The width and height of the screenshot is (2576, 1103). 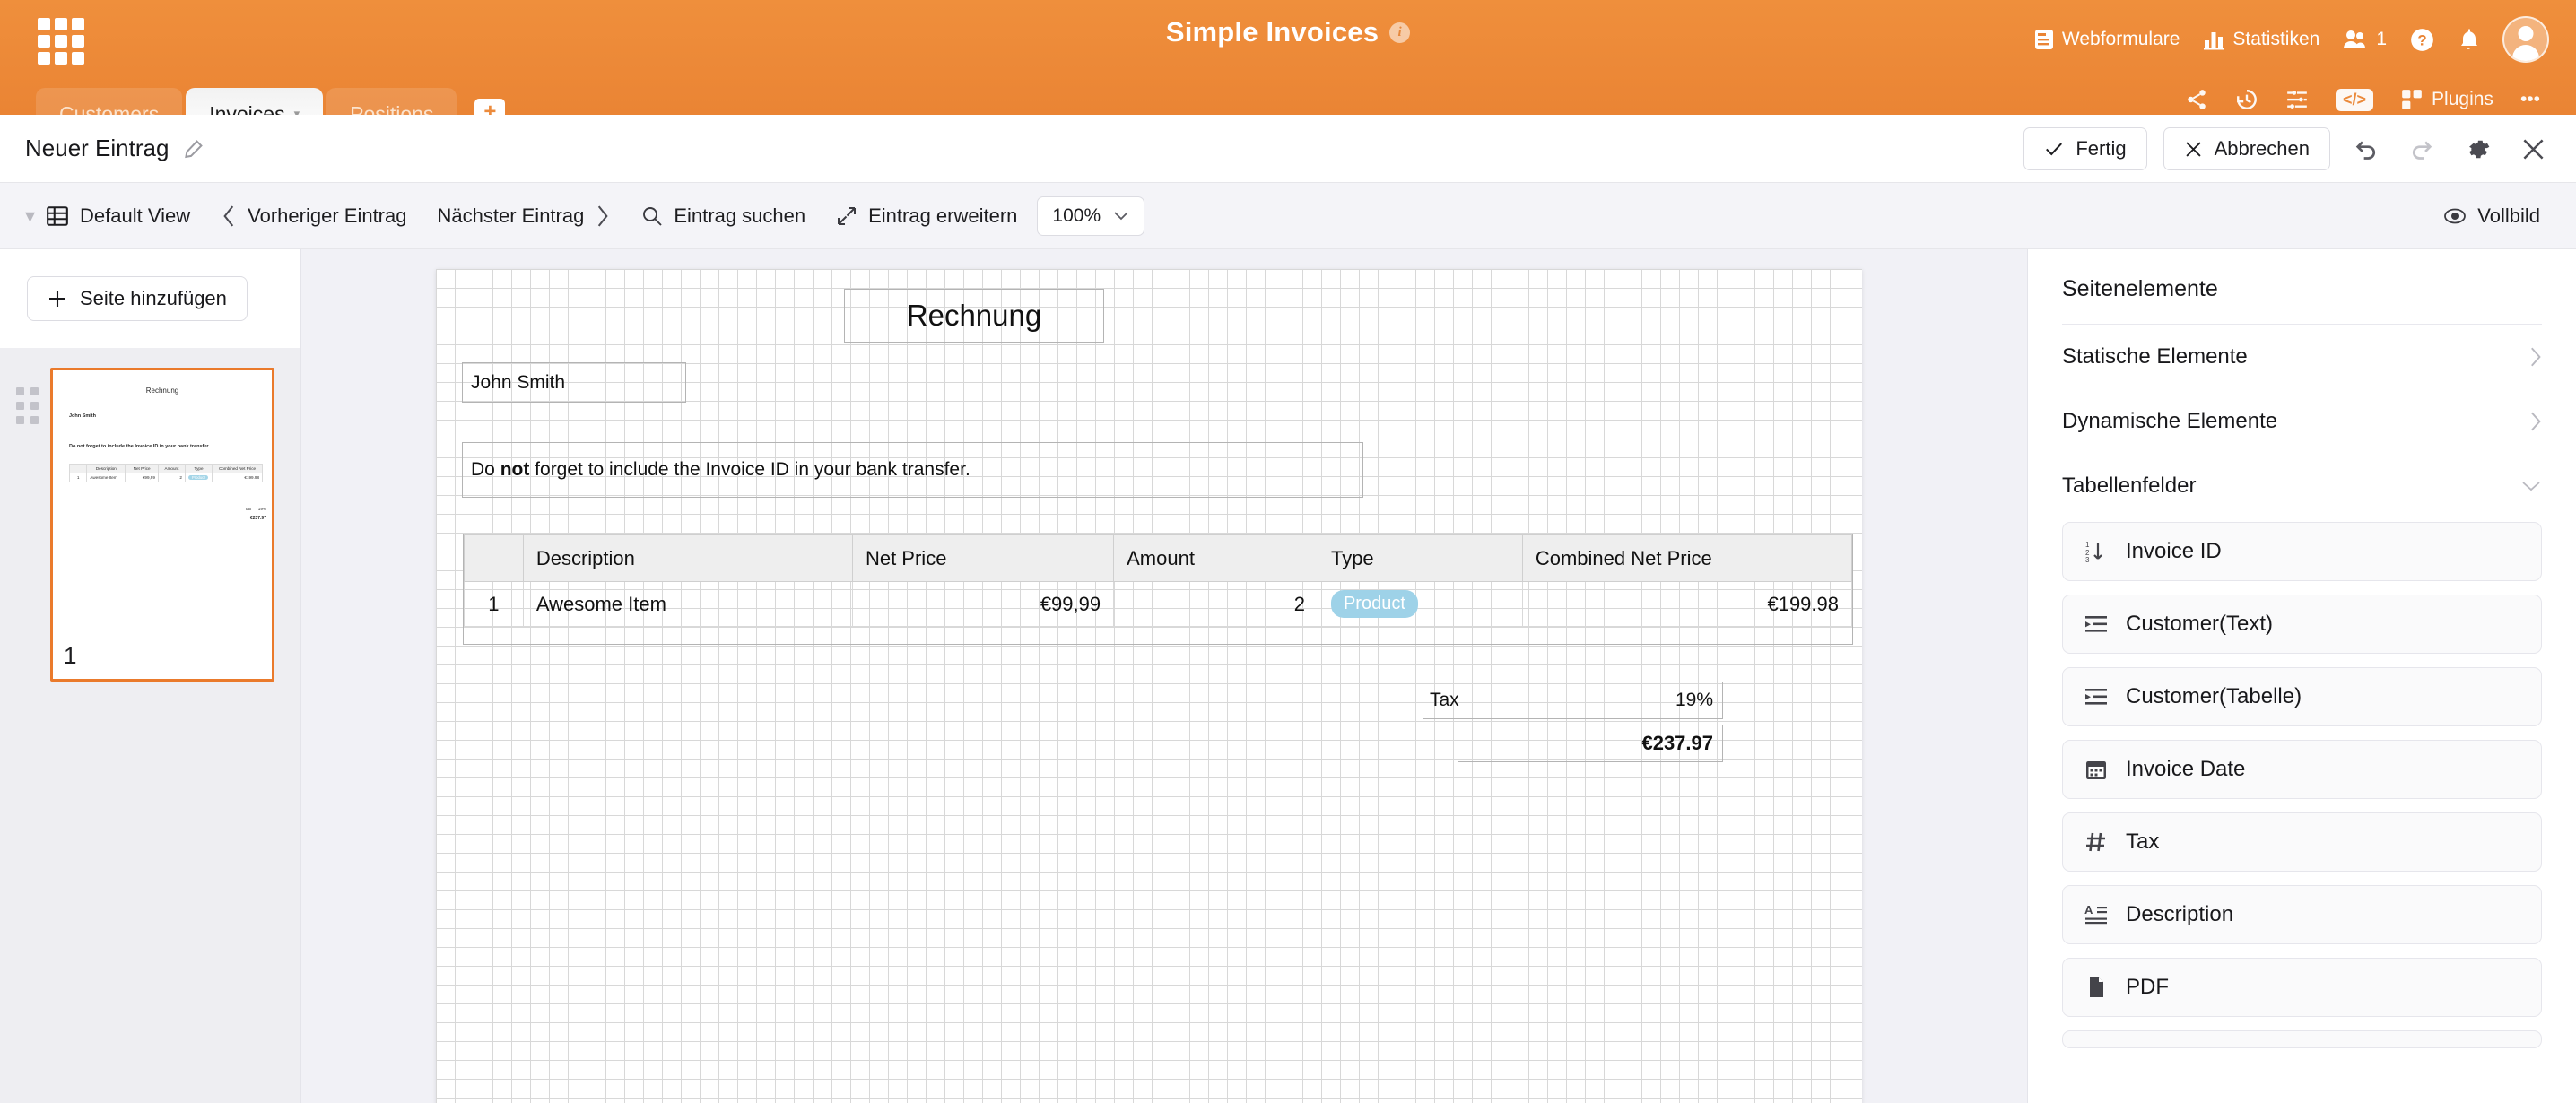 What do you see at coordinates (1441, 700) in the screenshot?
I see `doc-tax-label: Tax` at bounding box center [1441, 700].